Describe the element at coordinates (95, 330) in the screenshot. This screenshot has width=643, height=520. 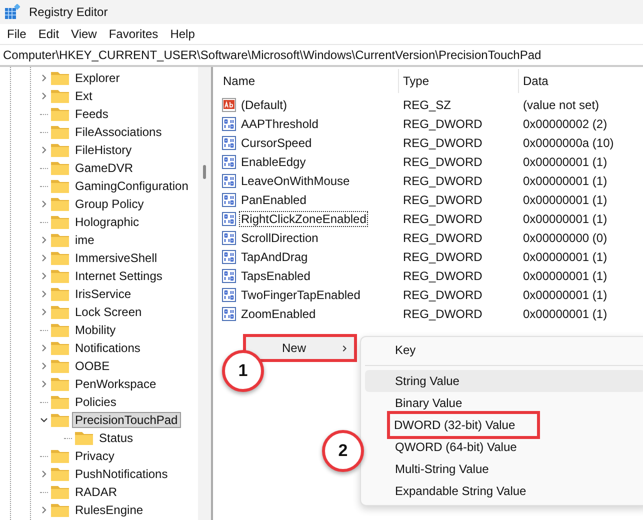
I see `tree-item: Mobility` at that location.